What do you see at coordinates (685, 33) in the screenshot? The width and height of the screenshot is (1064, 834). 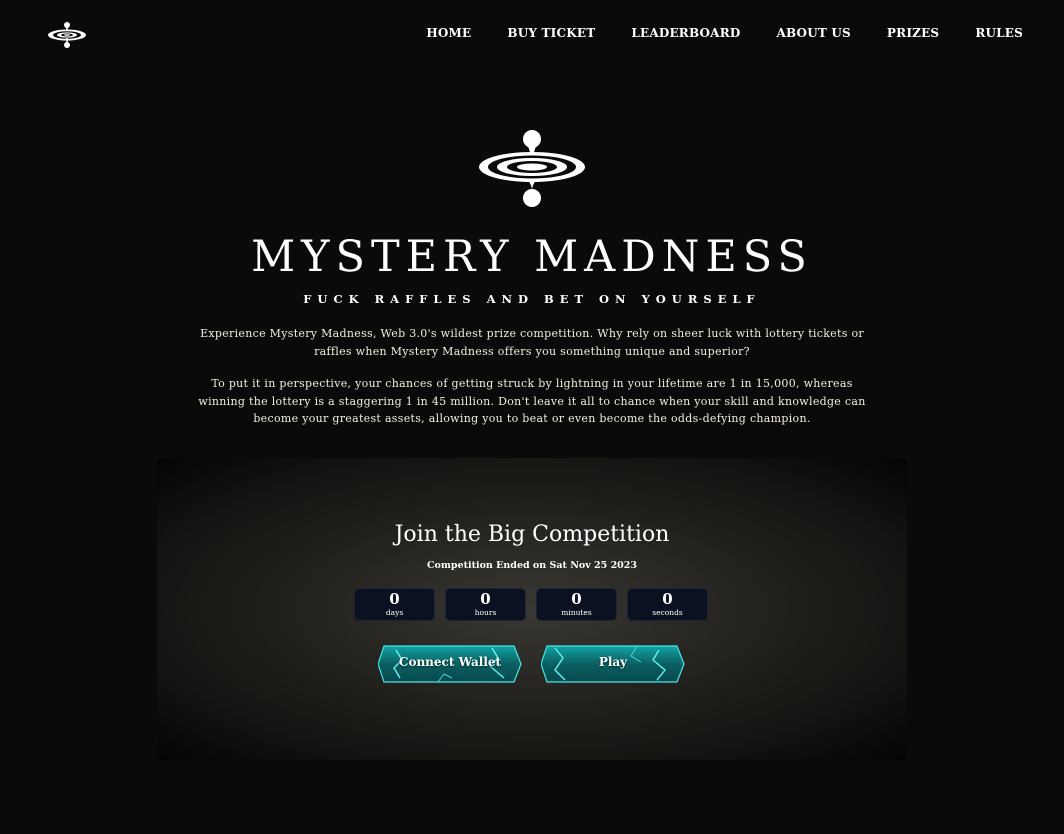 I see `nav-leaderboard-link: LEADERBOARD` at bounding box center [685, 33].